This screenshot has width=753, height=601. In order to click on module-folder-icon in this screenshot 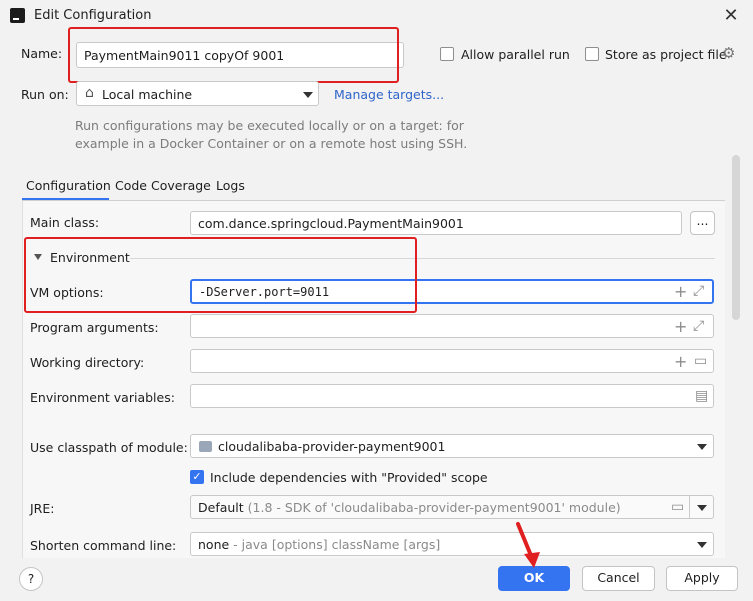, I will do `click(205, 446)`.